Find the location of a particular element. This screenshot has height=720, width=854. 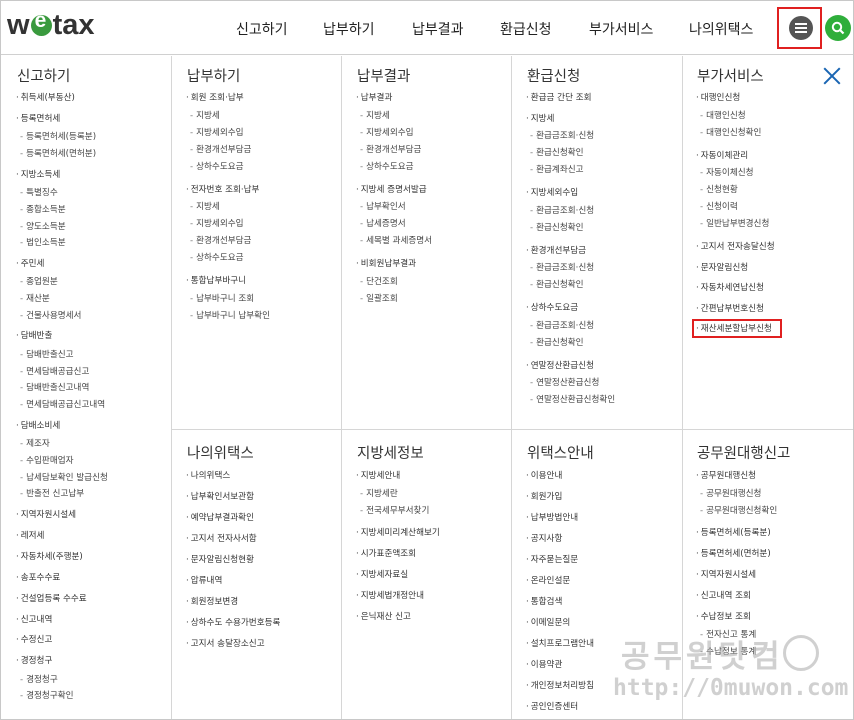

menu-item: 상하수도요금 is located at coordinates (552, 308).